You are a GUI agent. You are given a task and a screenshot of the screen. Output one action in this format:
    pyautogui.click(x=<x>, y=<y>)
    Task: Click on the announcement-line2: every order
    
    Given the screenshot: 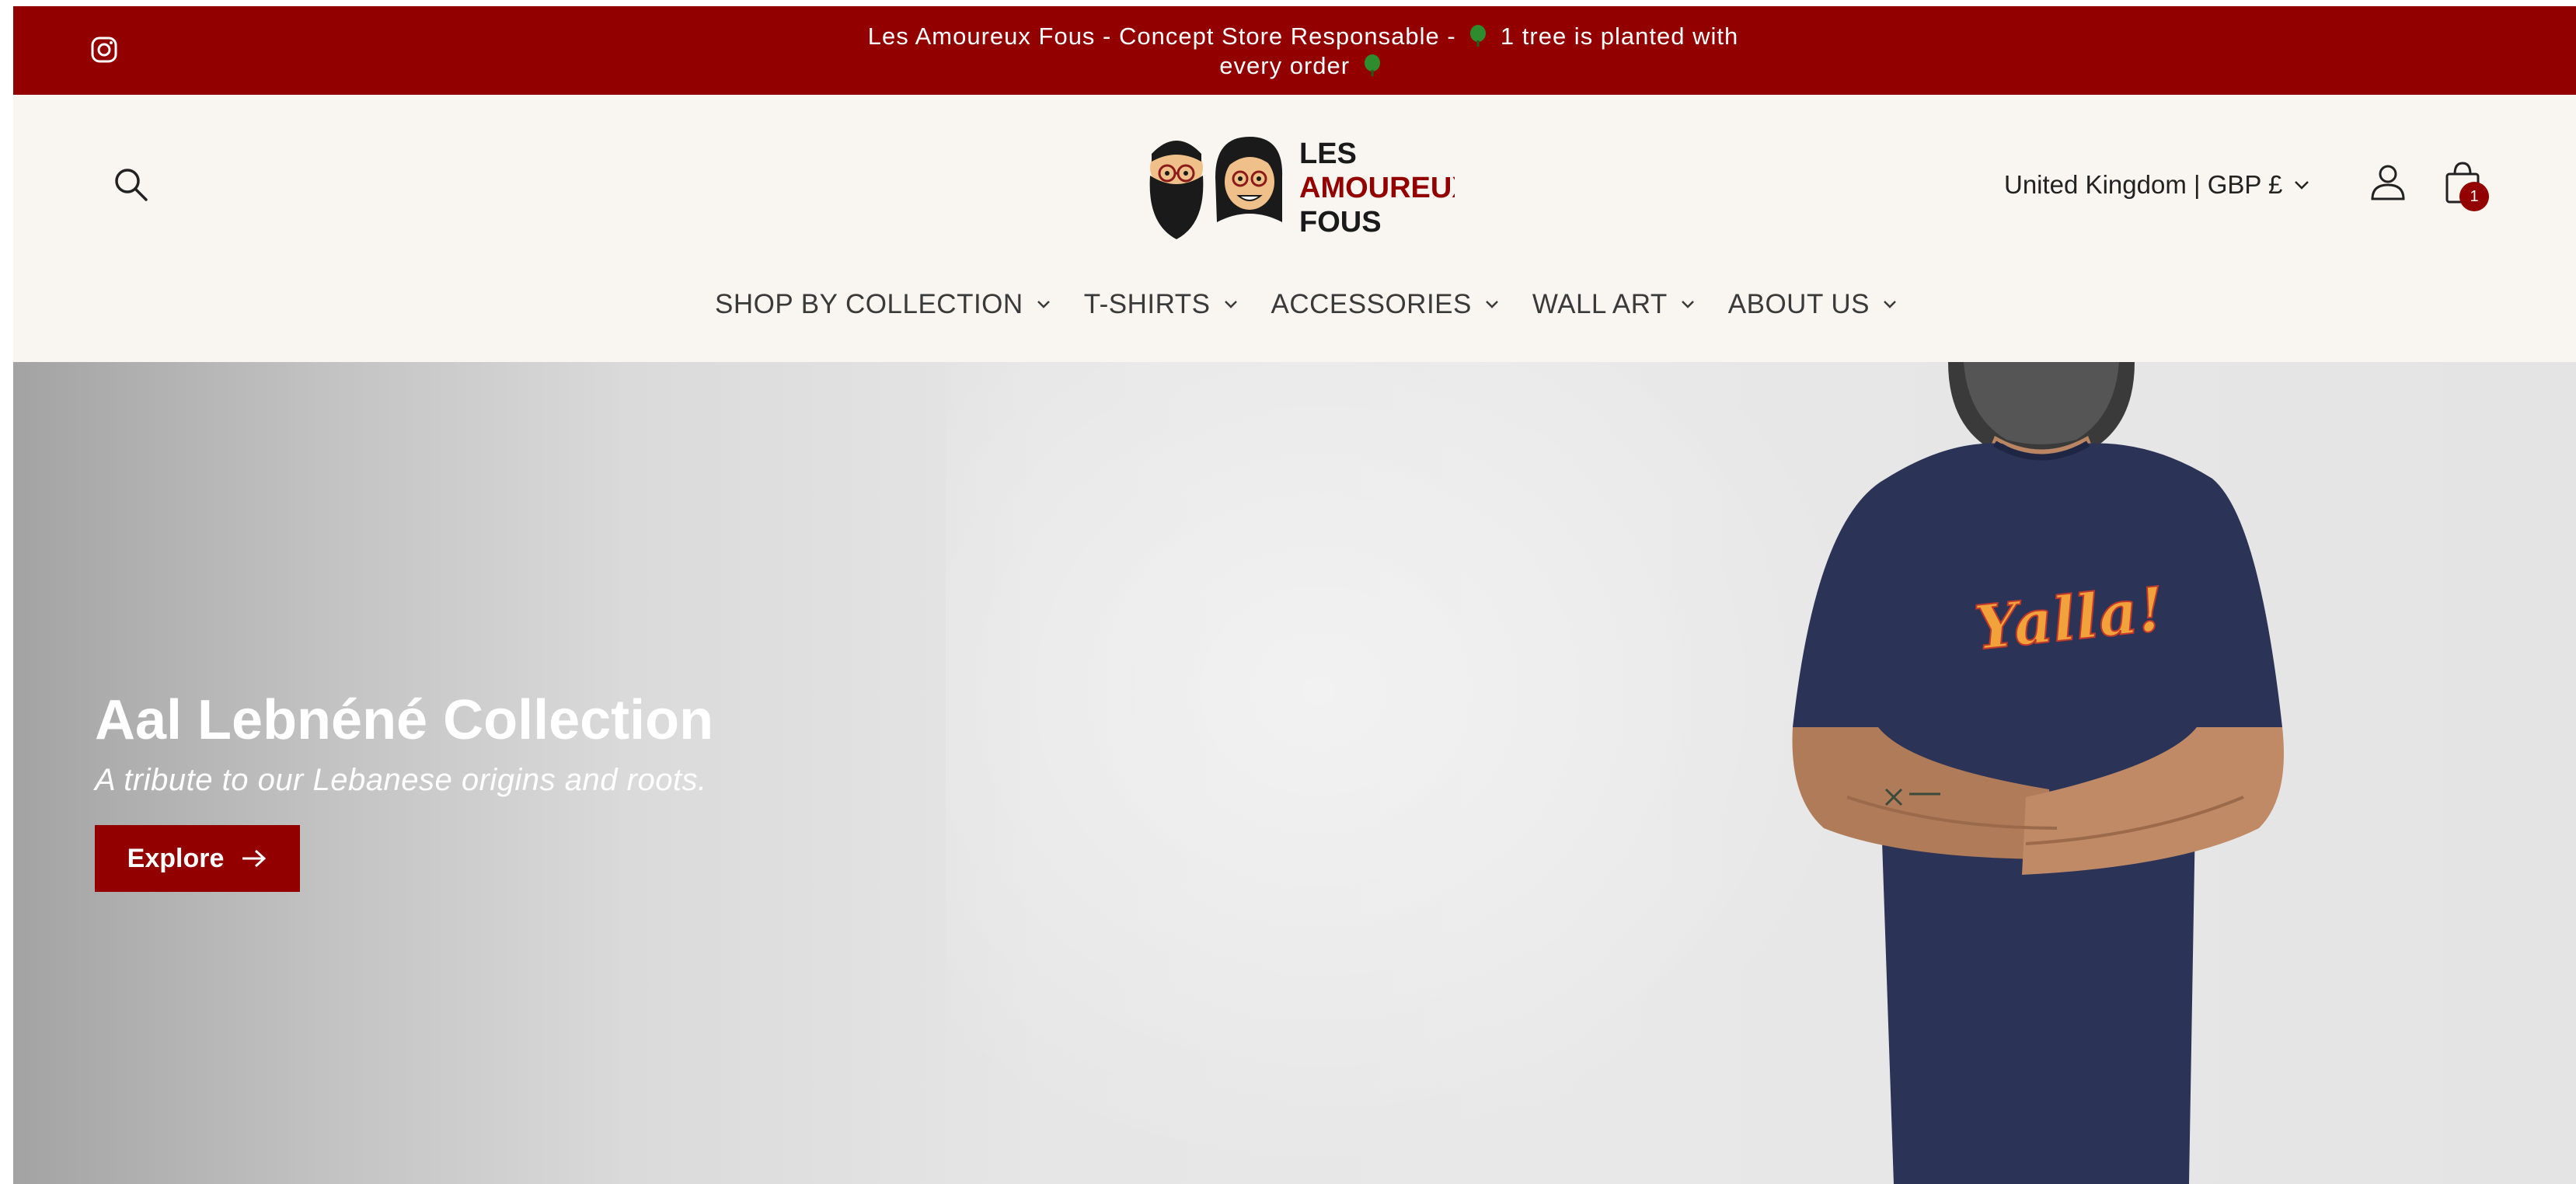 What is the action you would take?
    pyautogui.click(x=1285, y=65)
    